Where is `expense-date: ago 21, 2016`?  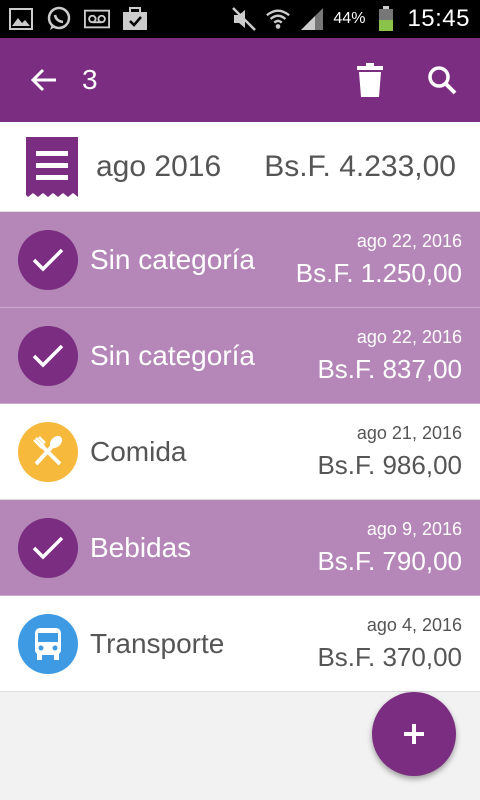
expense-date: ago 21, 2016 is located at coordinates (409, 432).